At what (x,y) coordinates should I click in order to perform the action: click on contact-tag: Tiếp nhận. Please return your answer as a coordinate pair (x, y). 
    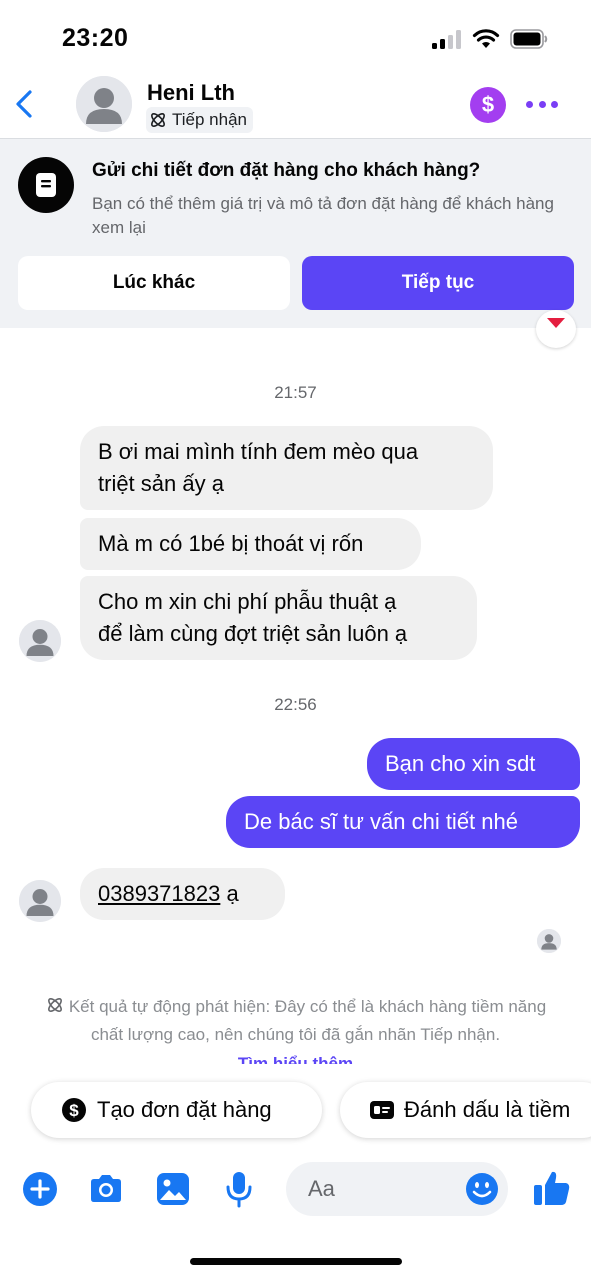
    Looking at the image, I should click on (199, 120).